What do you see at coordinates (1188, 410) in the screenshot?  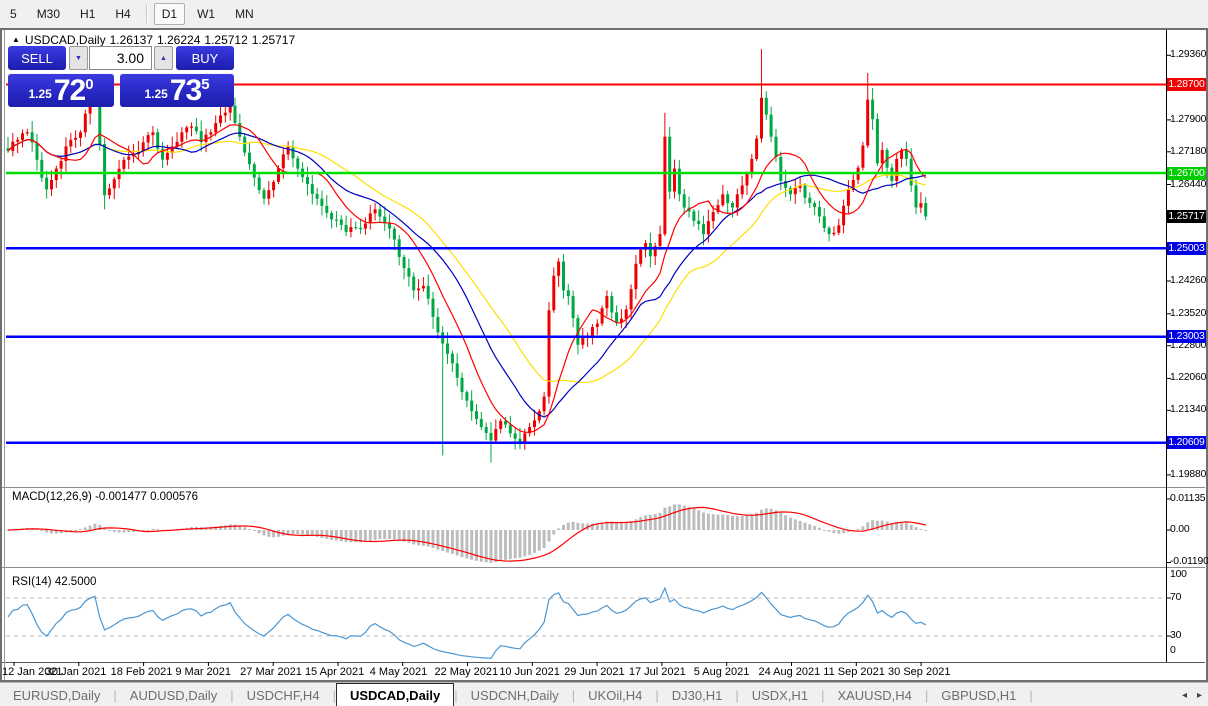 I see `price-axis-label: 1.21340` at bounding box center [1188, 410].